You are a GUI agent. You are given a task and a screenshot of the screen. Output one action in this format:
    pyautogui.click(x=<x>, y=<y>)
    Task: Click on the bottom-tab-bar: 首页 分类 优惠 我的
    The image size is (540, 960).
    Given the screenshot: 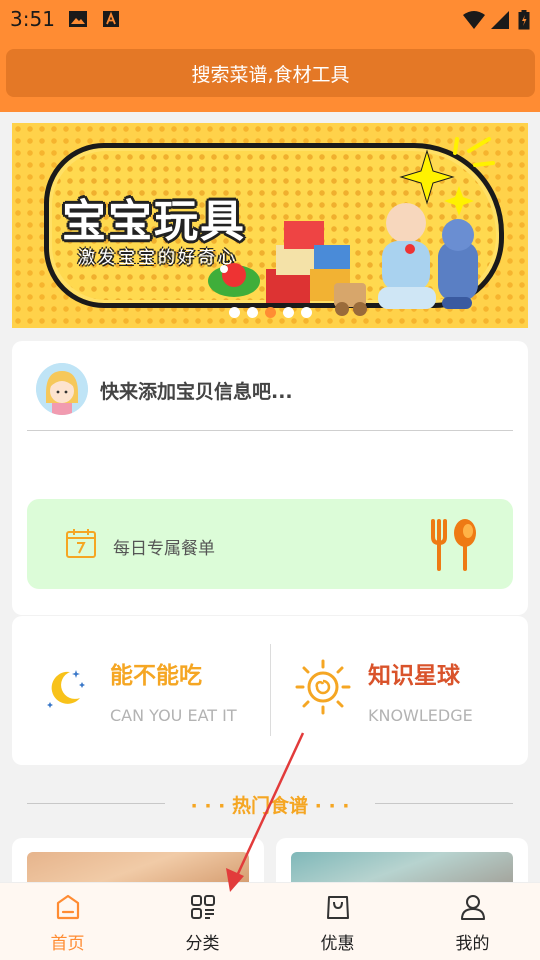 What is the action you would take?
    pyautogui.click(x=270, y=921)
    